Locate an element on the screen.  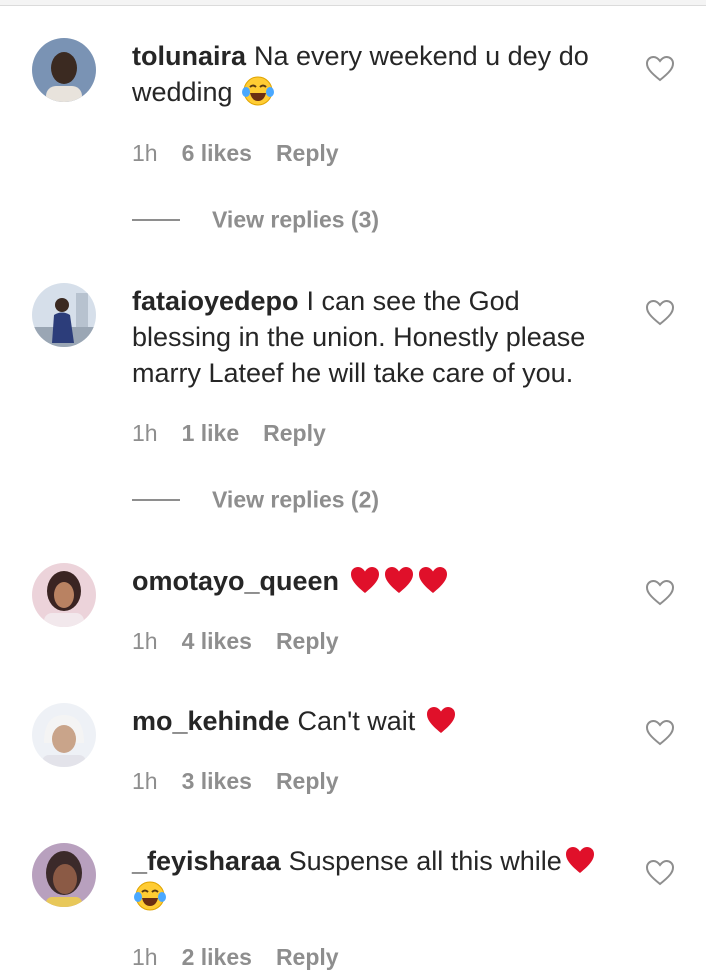
comment-meta: 1h 4 likes Reply is located at coordinates (235, 641).